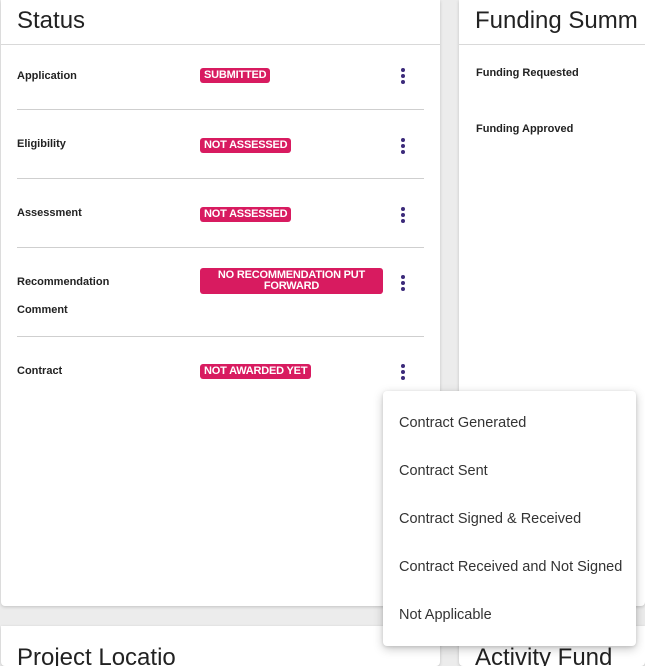  I want to click on recommendation-more-icon, so click(403, 283).